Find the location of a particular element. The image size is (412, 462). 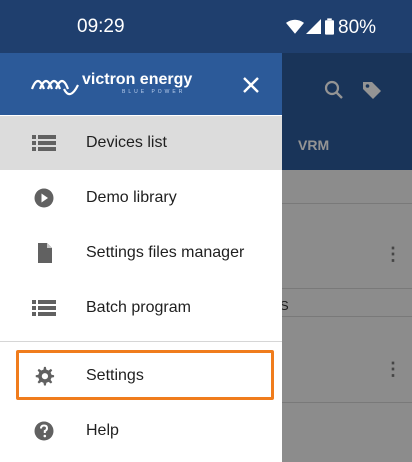

menu-label: Batch program is located at coordinates (138, 307).